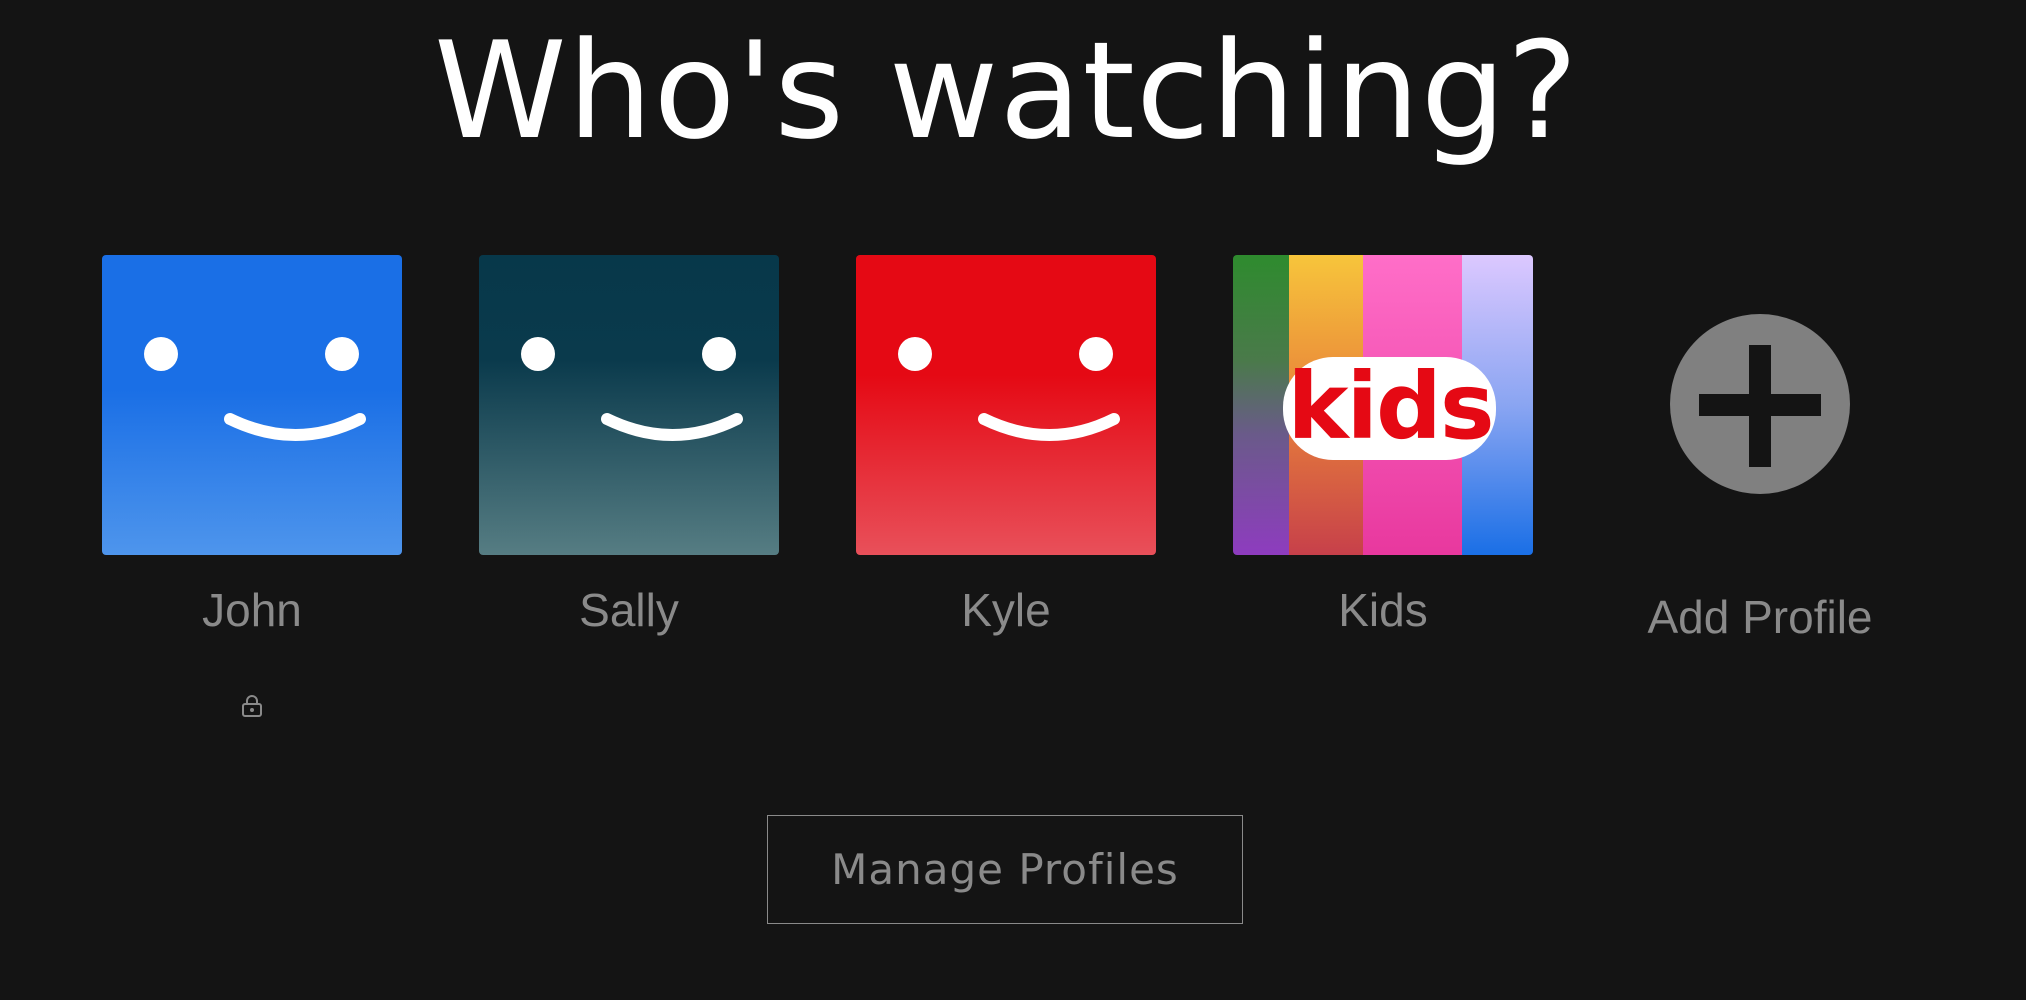  I want to click on profile-name-john: John, so click(252, 610).